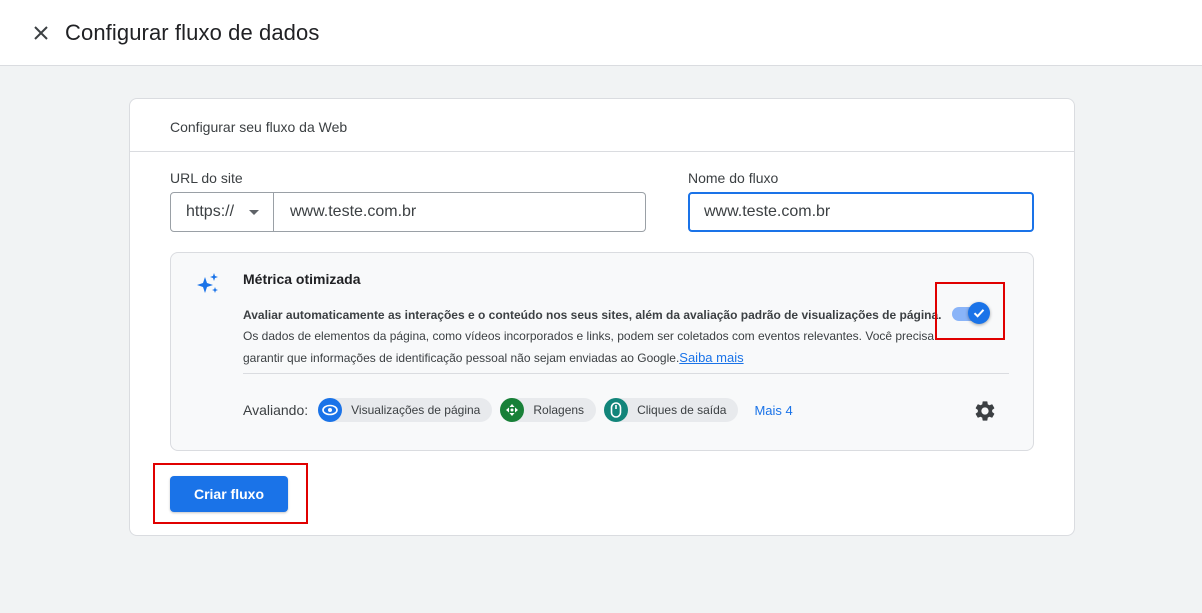  I want to click on learn-more-link: Saiba mais, so click(711, 357).